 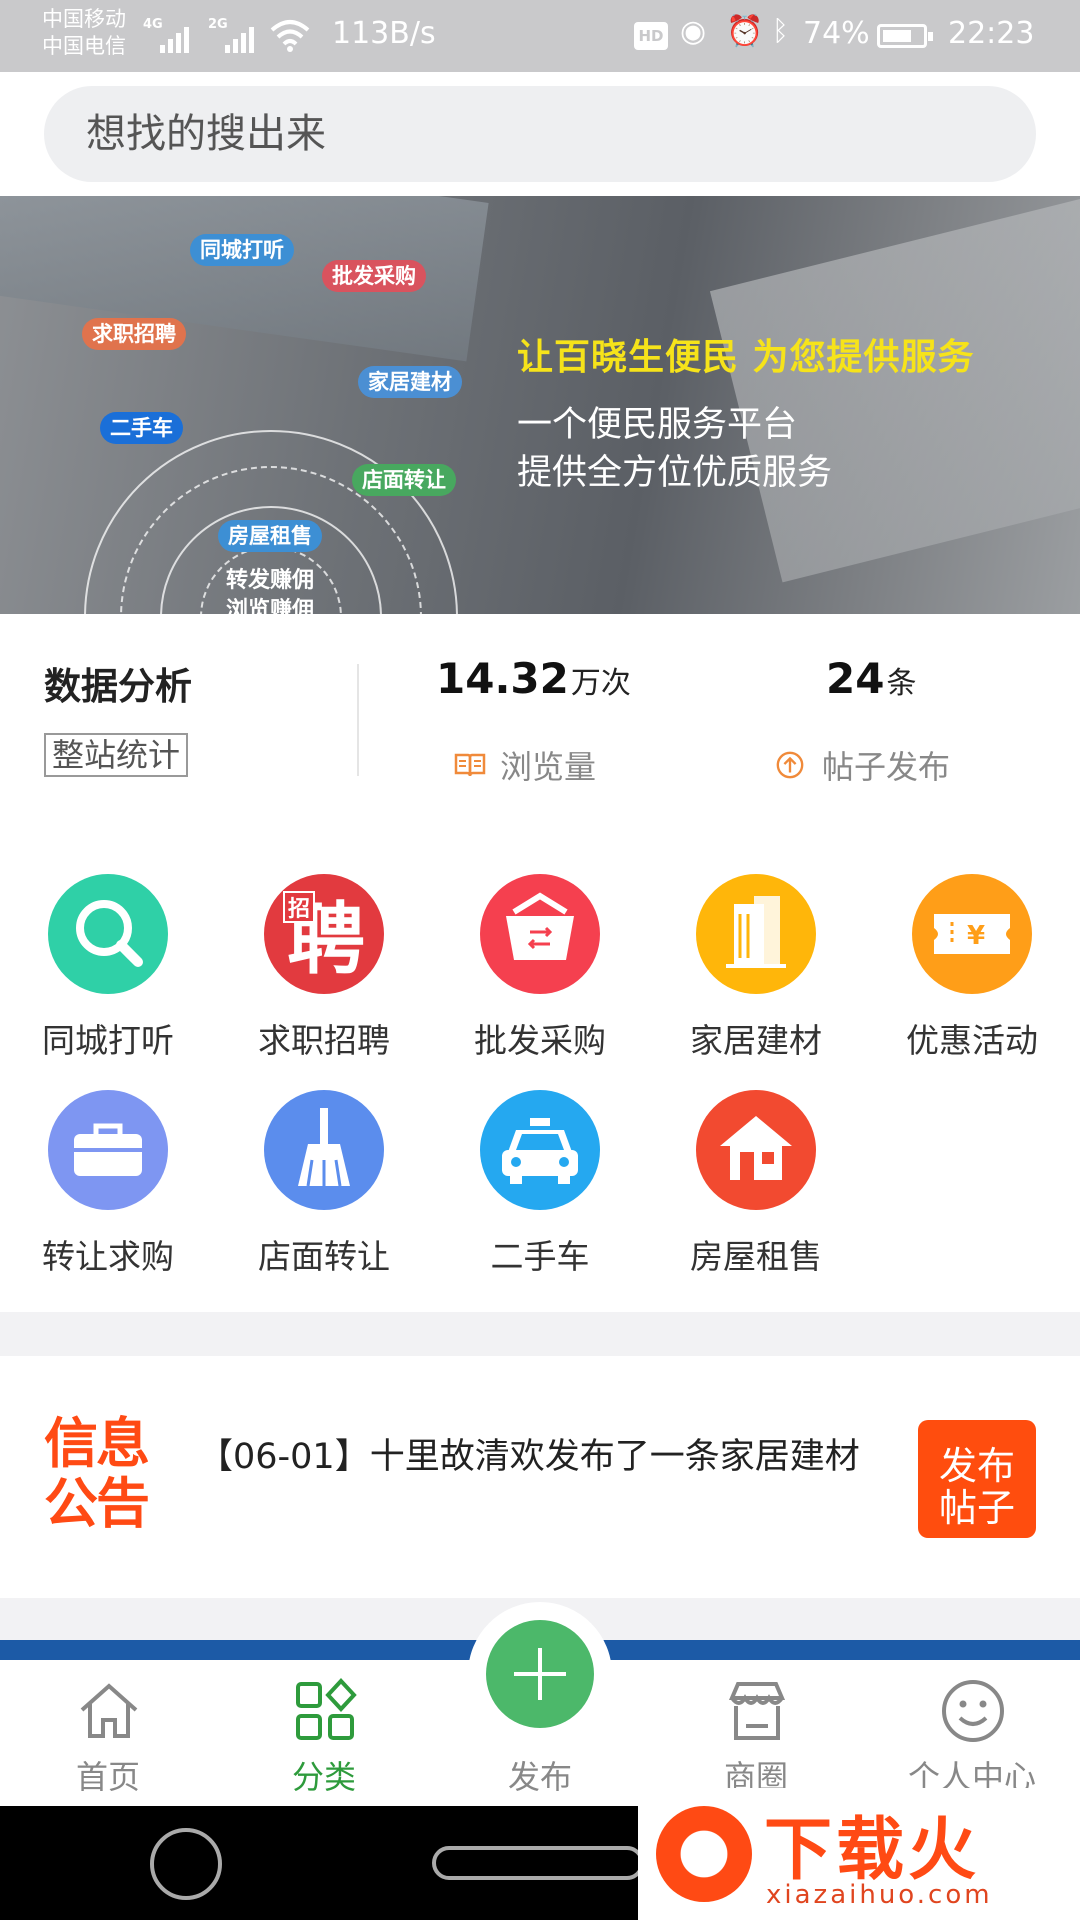 I want to click on search-input, so click(x=540, y=134).